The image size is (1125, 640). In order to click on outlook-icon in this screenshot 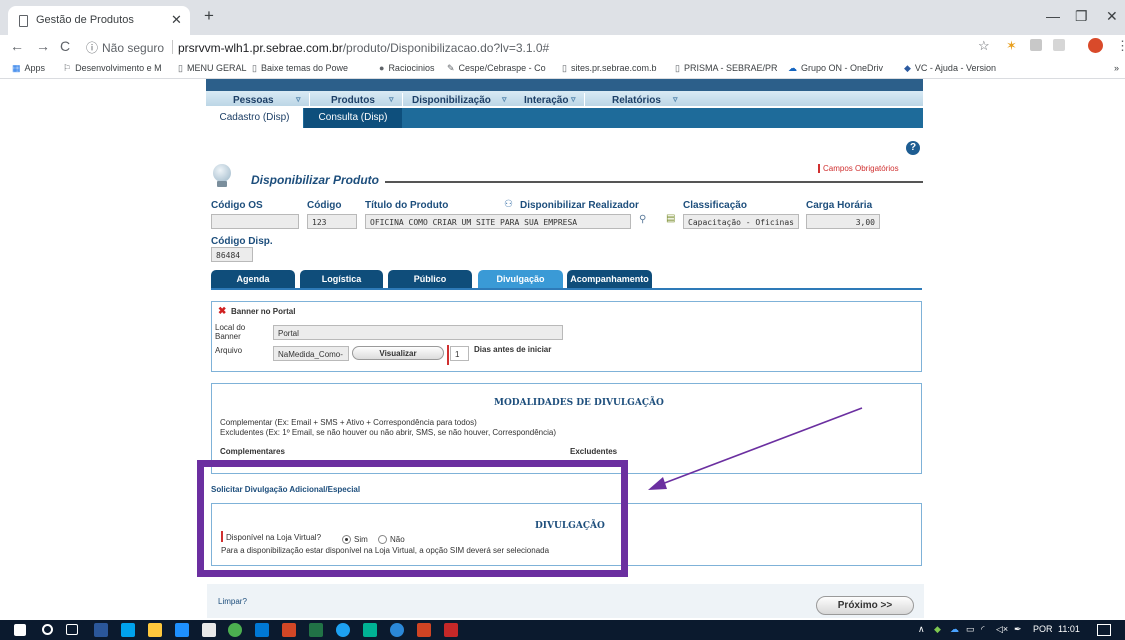, I will do `click(289, 630)`.